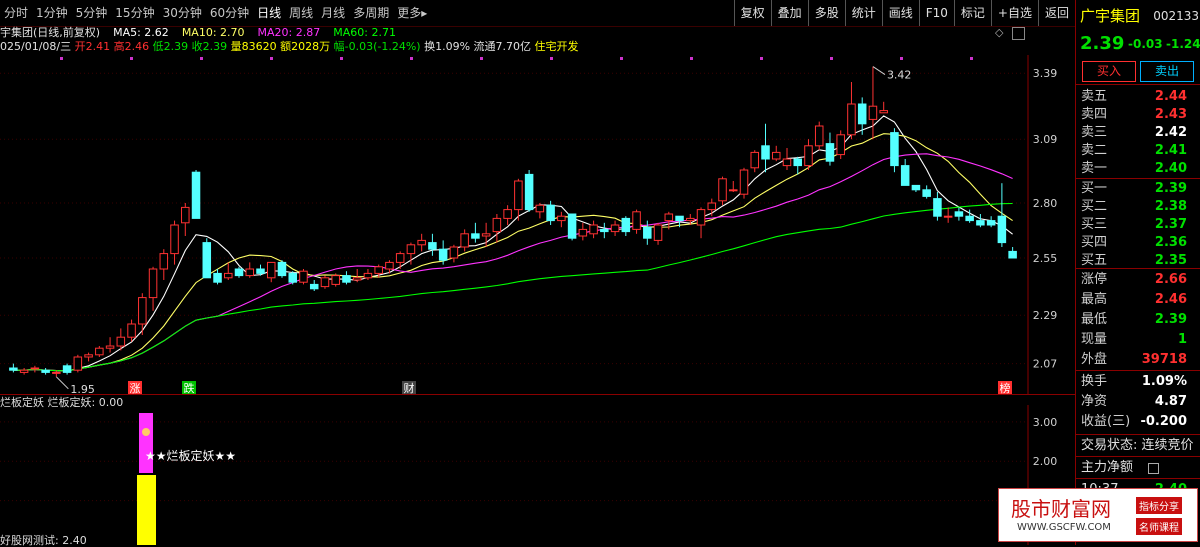 This screenshot has height=547, width=1200. What do you see at coordinates (502, 46) in the screenshot?
I see `info-float: 流通7.70亿` at bounding box center [502, 46].